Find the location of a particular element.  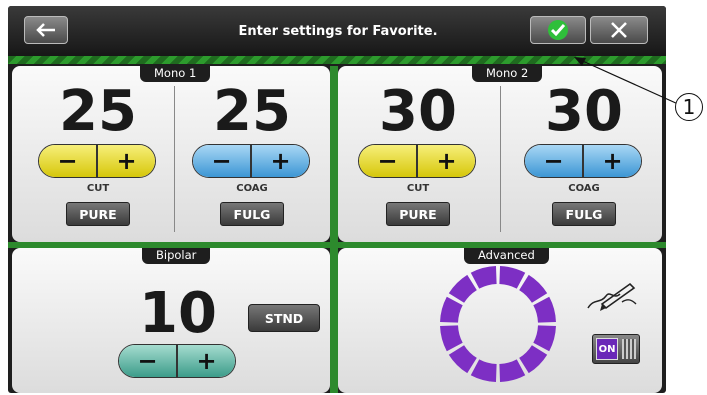

callout-leader-line is located at coordinates (626, 81).